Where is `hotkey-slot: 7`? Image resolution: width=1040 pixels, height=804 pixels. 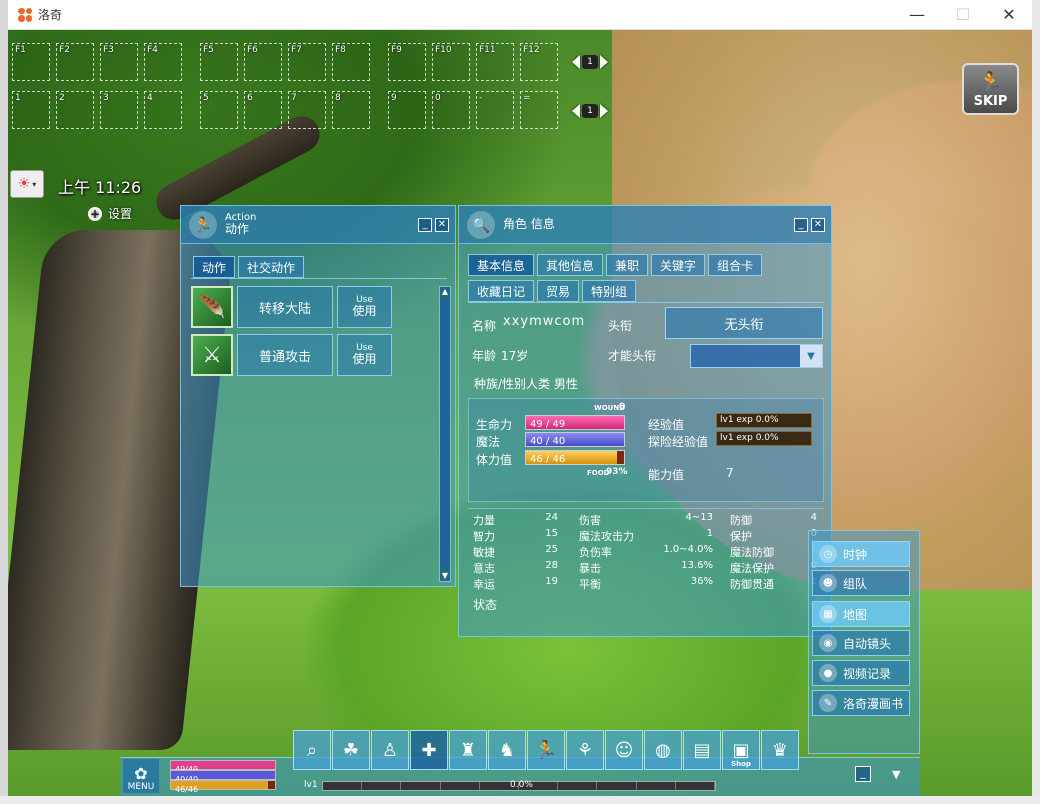
hotkey-slot: 7 is located at coordinates (307, 110).